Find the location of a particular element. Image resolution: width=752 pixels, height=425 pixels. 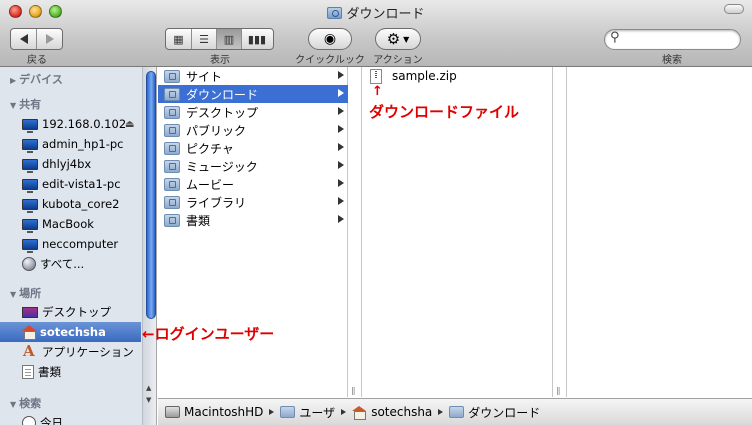

folder-row-documents: 書類 is located at coordinates (253, 220).